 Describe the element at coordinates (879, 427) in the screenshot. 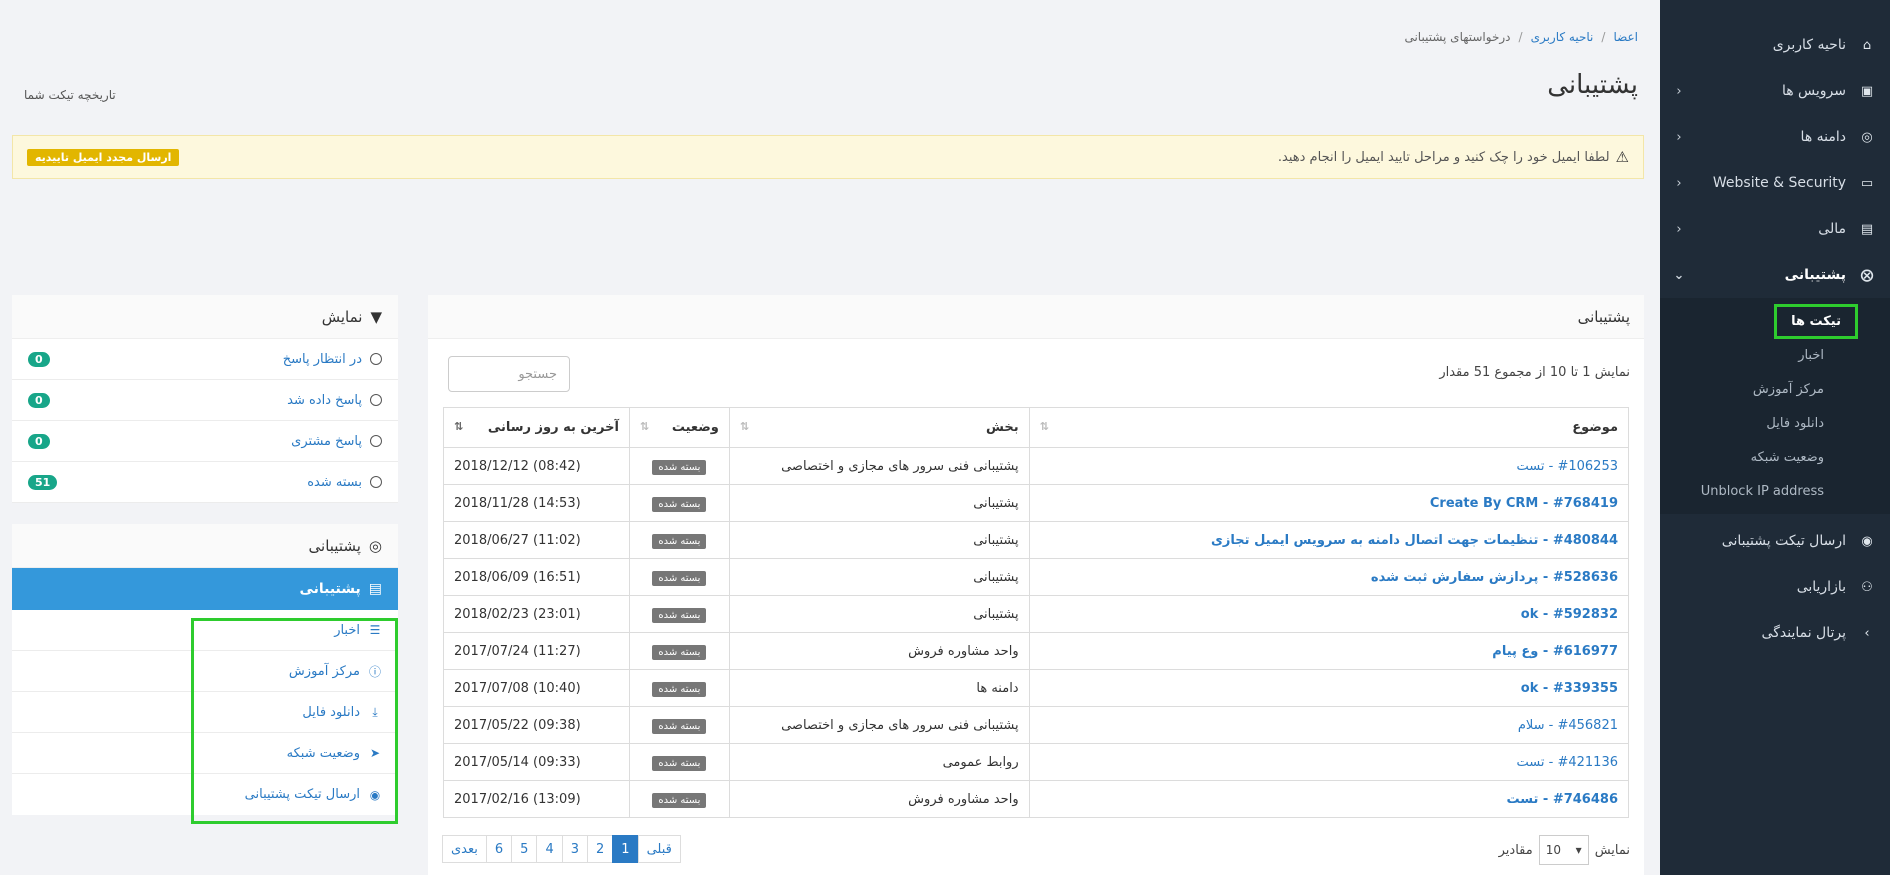

I see `column-department: بخش ⇅` at that location.